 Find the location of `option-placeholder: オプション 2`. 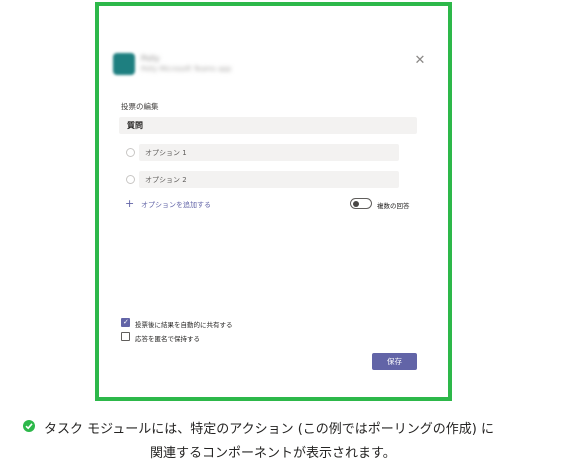

option-placeholder: オプション 2 is located at coordinates (166, 180).